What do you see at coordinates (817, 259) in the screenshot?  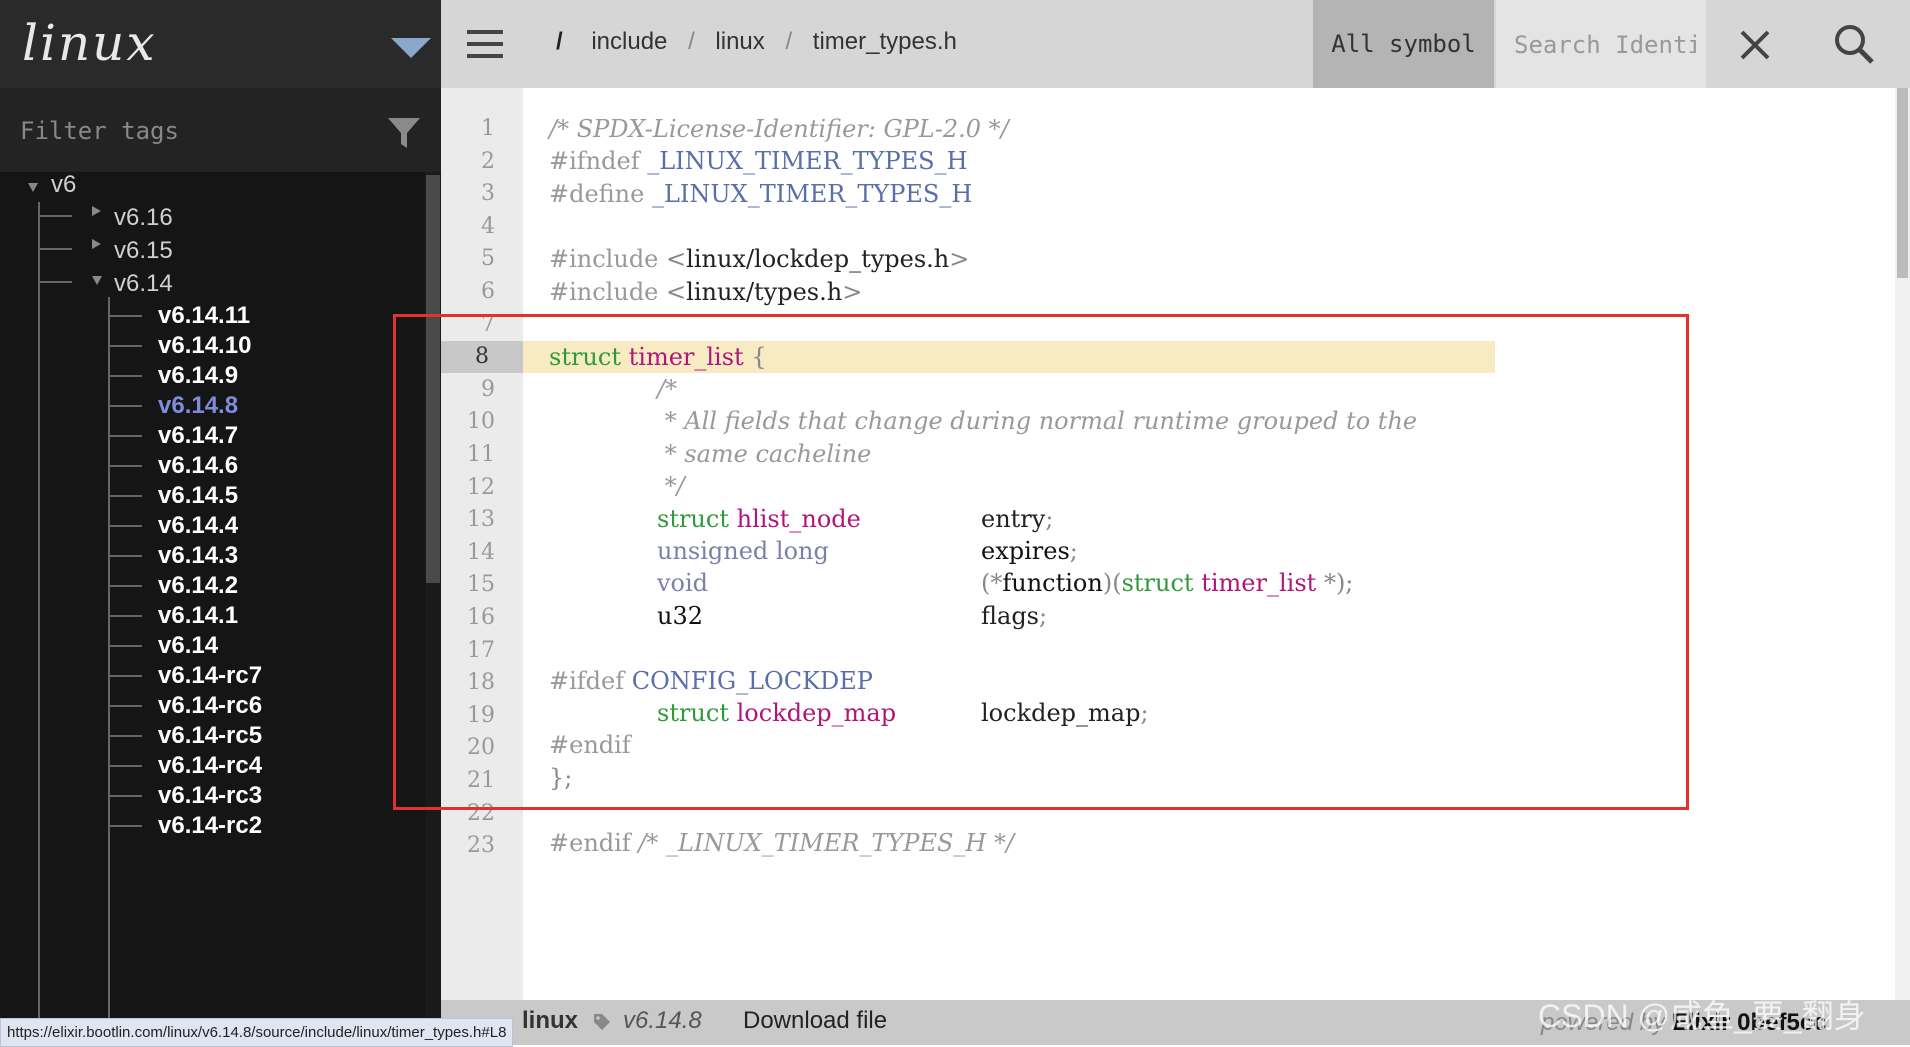 I see `include-link: linux/lockdep_types.h` at bounding box center [817, 259].